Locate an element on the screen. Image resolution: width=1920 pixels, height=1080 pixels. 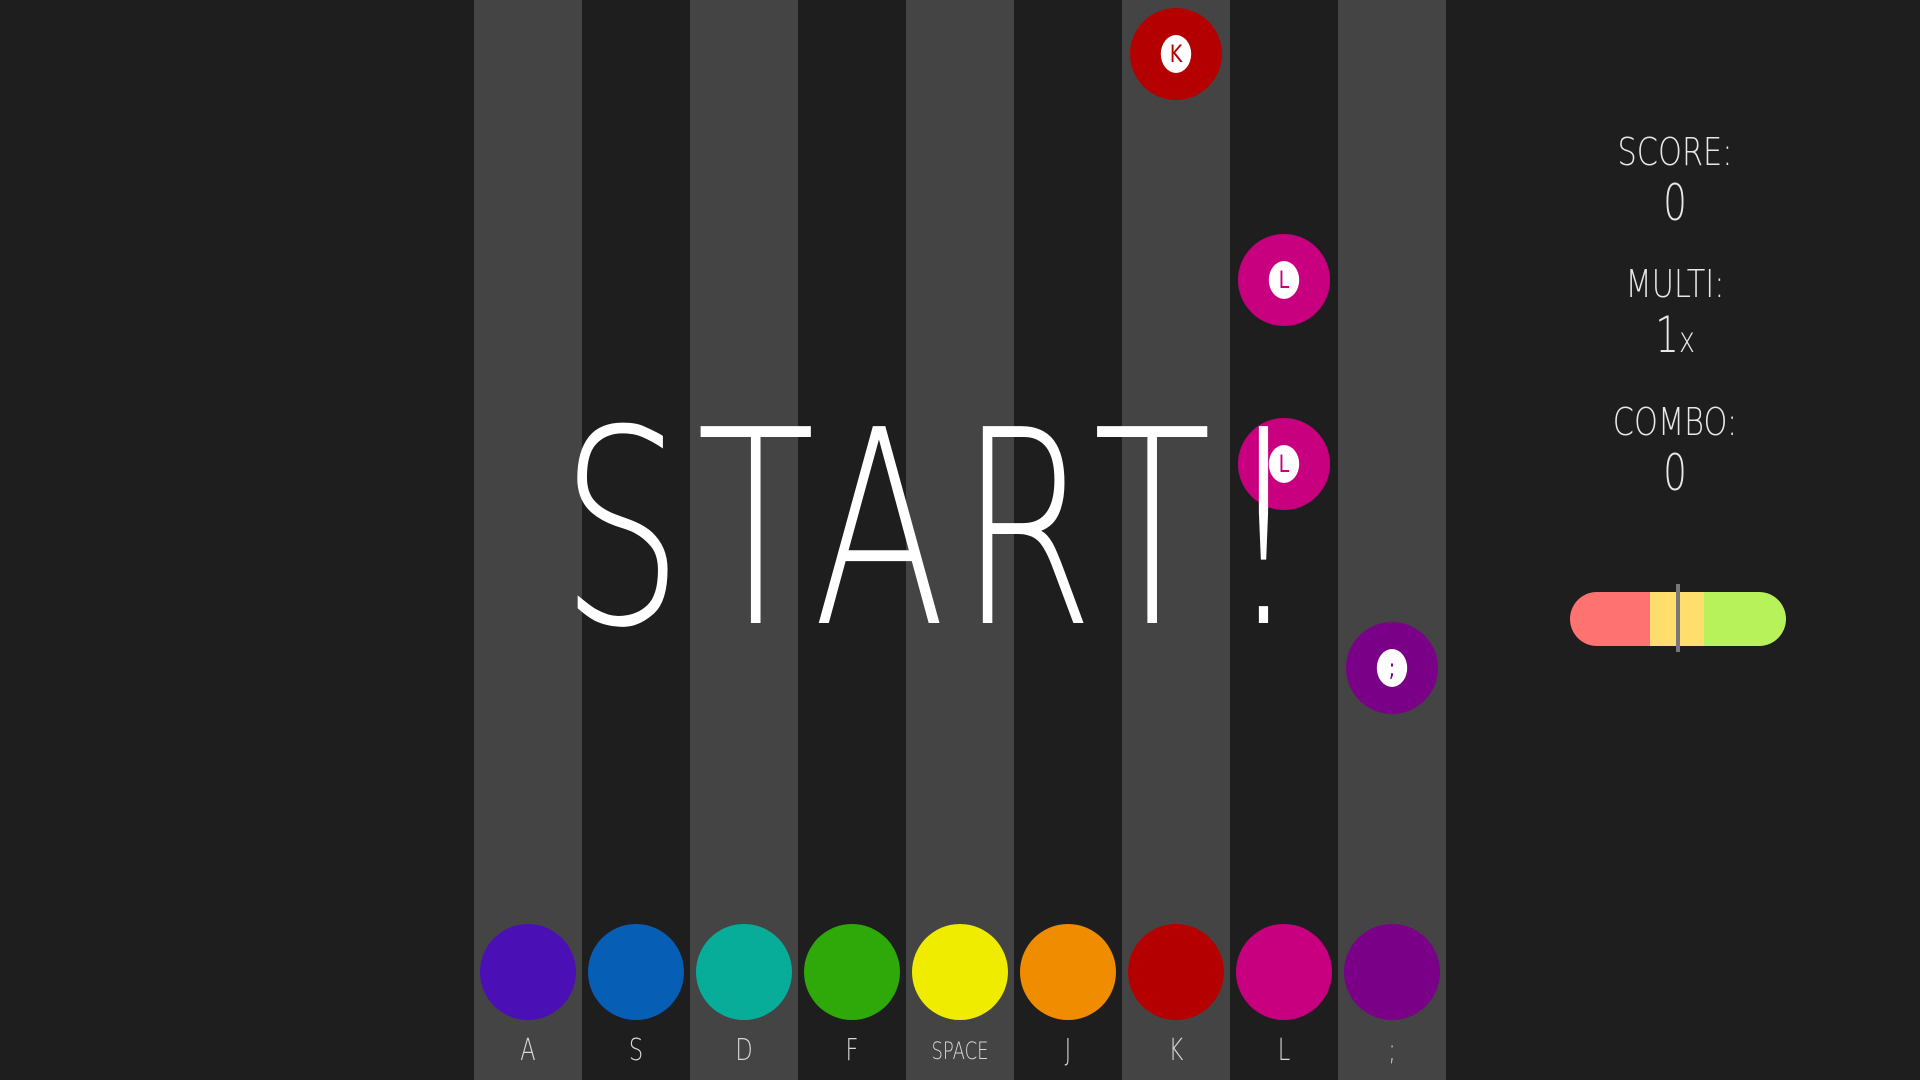
multiplier-label: MULTI: is located at coordinates (1675, 284).